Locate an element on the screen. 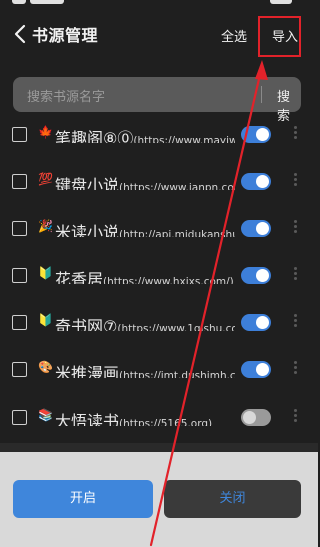  list-item: 🔰 奇书网⑦(https://www.1qishu.com/) is located at coordinates (159, 323).